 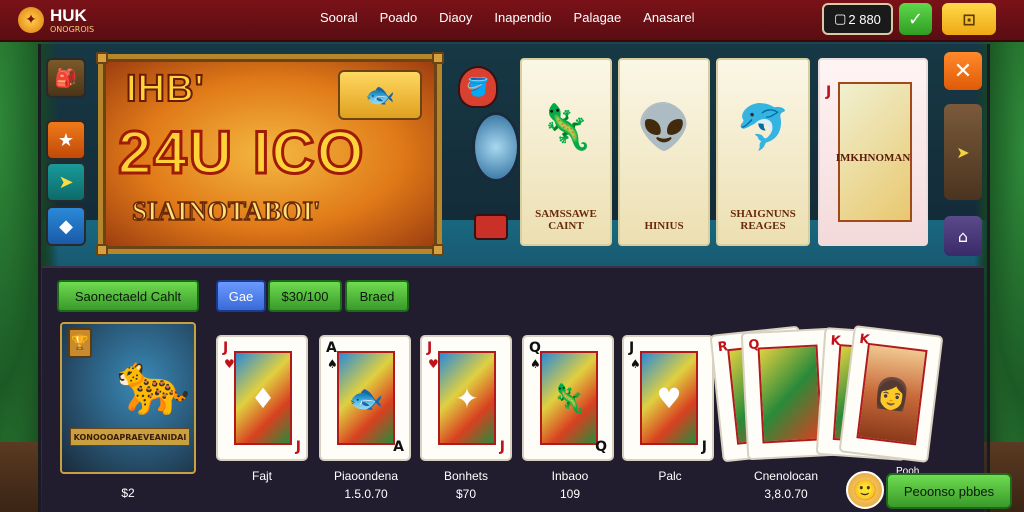 I want to click on close-icon: ✕, so click(x=963, y=71).